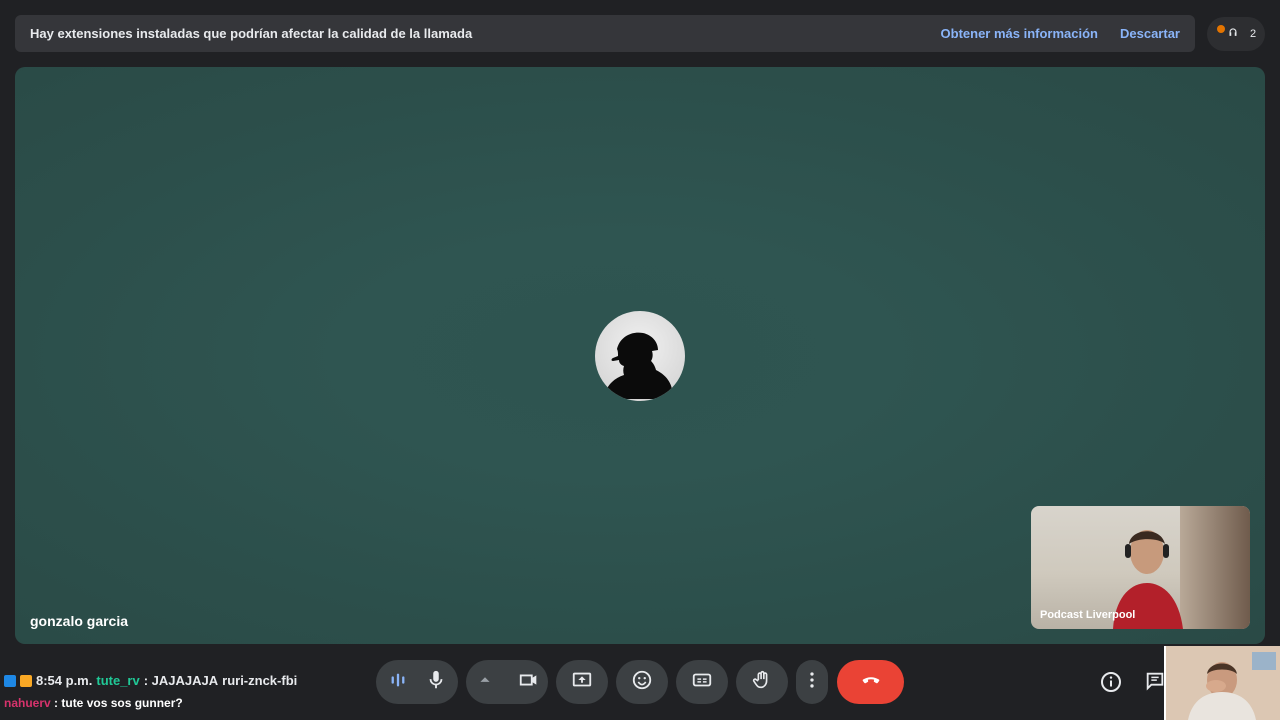  I want to click on chevron-up-icon, so click(485, 682).